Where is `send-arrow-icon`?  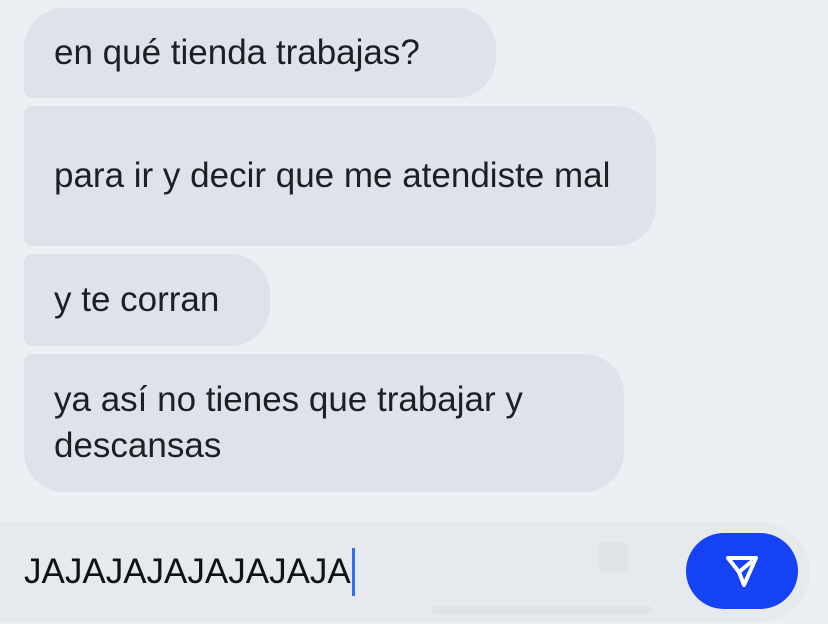 send-arrow-icon is located at coordinates (742, 571).